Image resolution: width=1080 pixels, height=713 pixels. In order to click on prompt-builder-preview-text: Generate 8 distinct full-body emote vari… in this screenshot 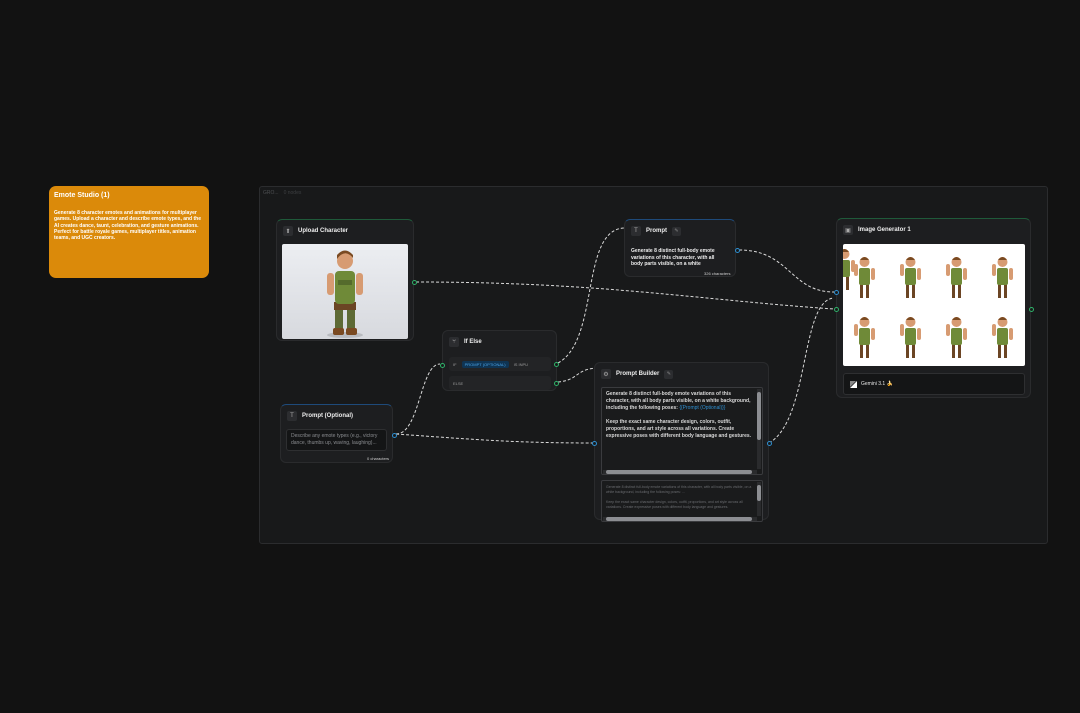, I will do `click(681, 497)`.